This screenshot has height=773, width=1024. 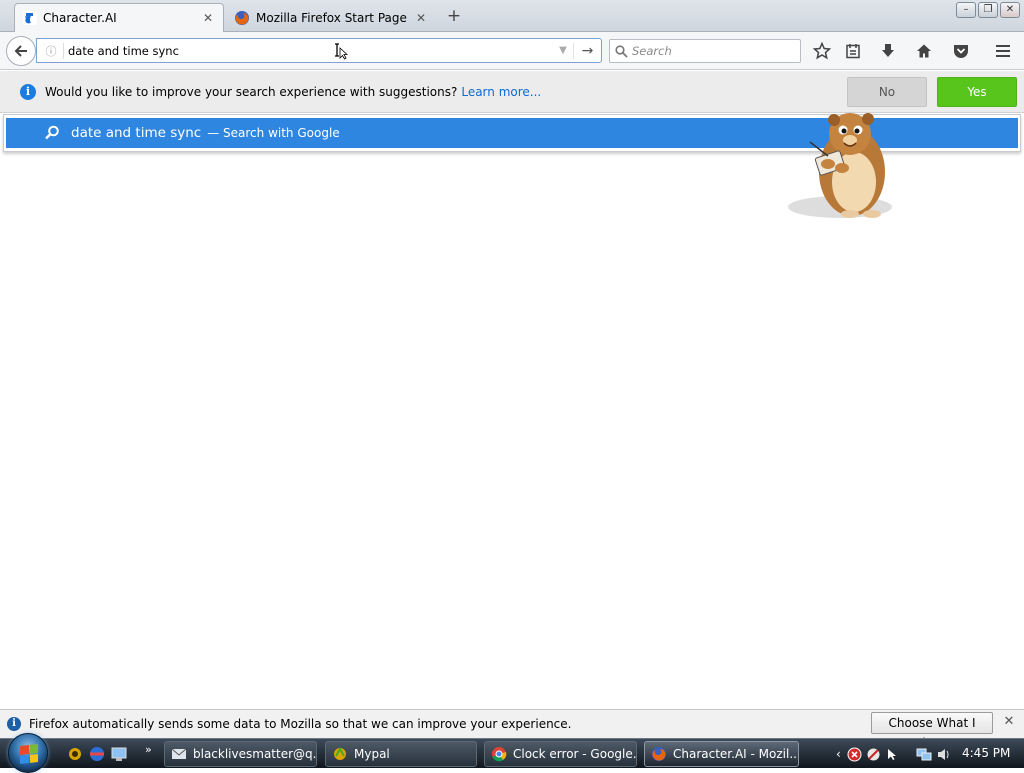 I want to click on downloads-icon, so click(x=888, y=51).